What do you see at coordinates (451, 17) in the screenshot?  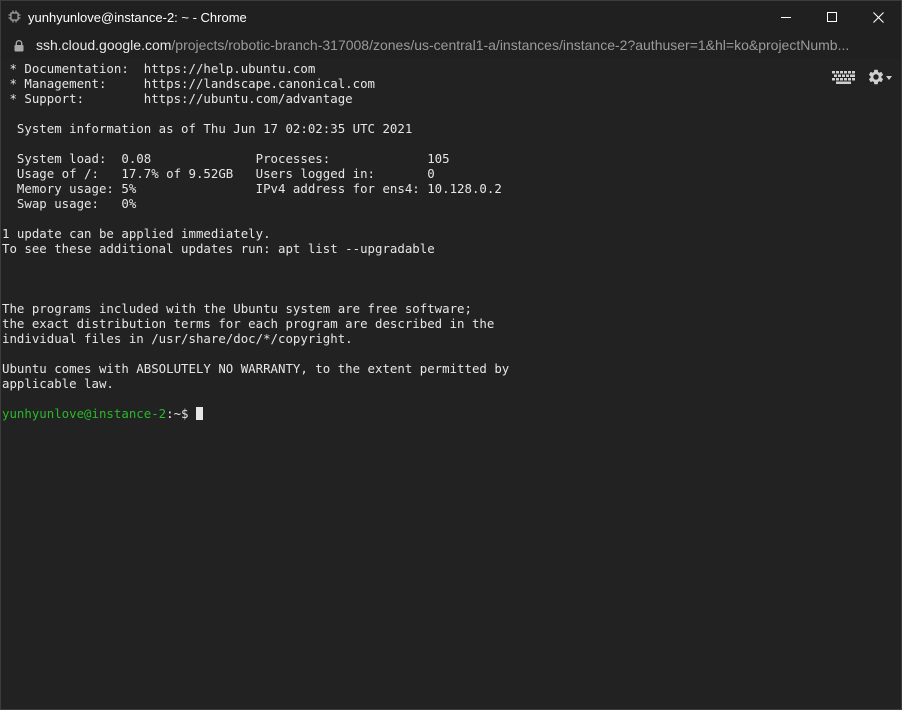 I see `title-bar: yunhyunlove@instance-2: ~ - Chrome` at bounding box center [451, 17].